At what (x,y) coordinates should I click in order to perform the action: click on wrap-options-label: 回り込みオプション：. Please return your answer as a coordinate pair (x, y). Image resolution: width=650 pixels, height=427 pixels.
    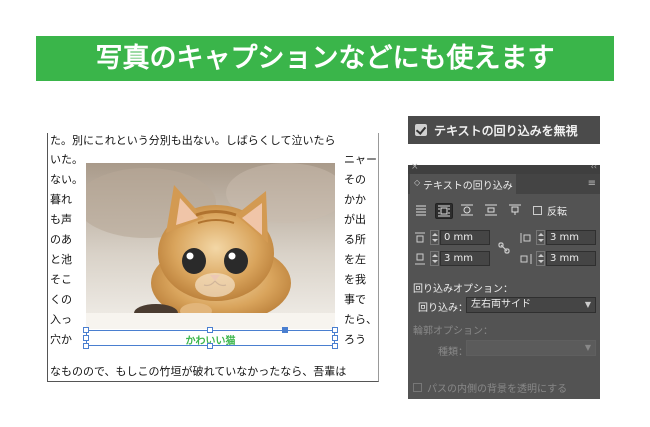
    Looking at the image, I should click on (463, 289).